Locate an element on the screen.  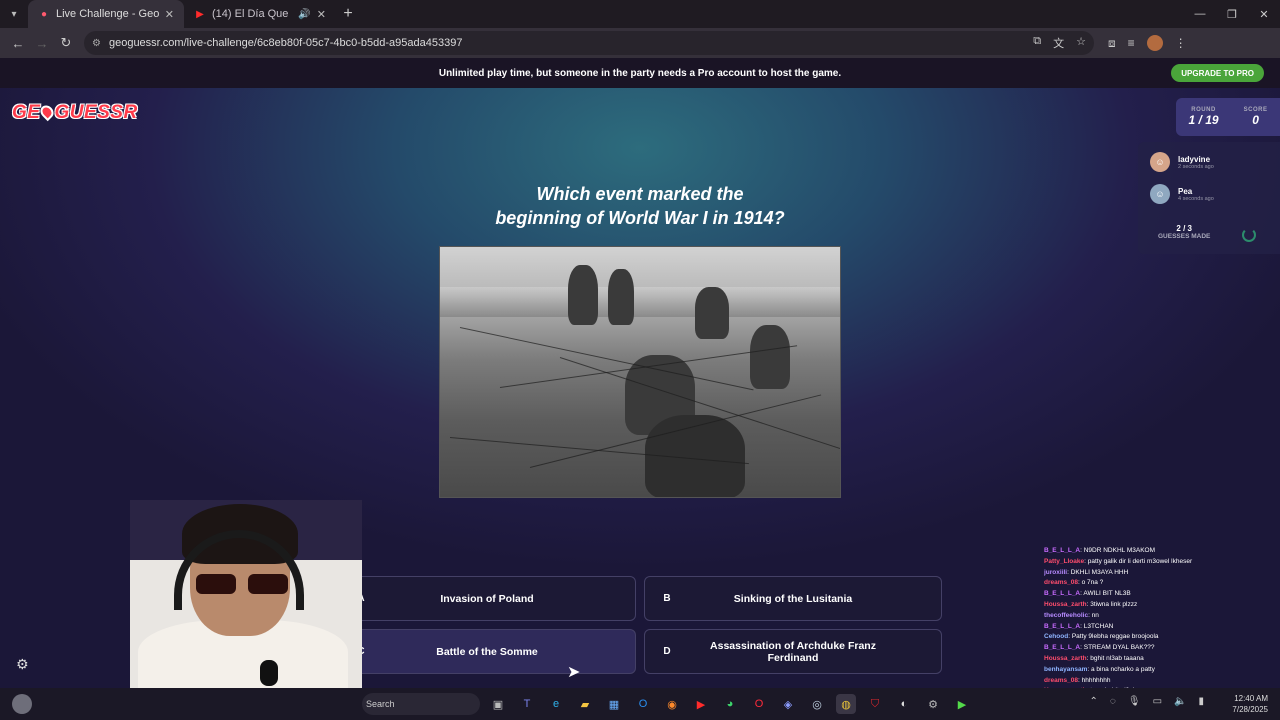
reload-button: ↻ is located at coordinates (66, 43).